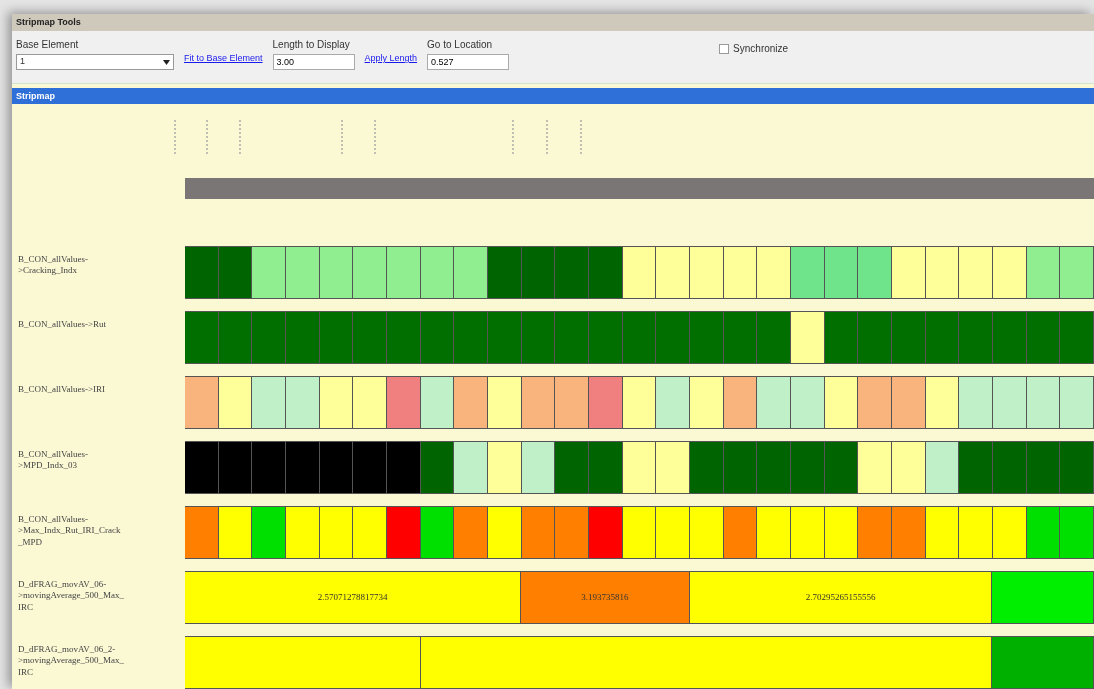 This screenshot has width=1094, height=689. I want to click on field-label: Base Element, so click(48, 45).